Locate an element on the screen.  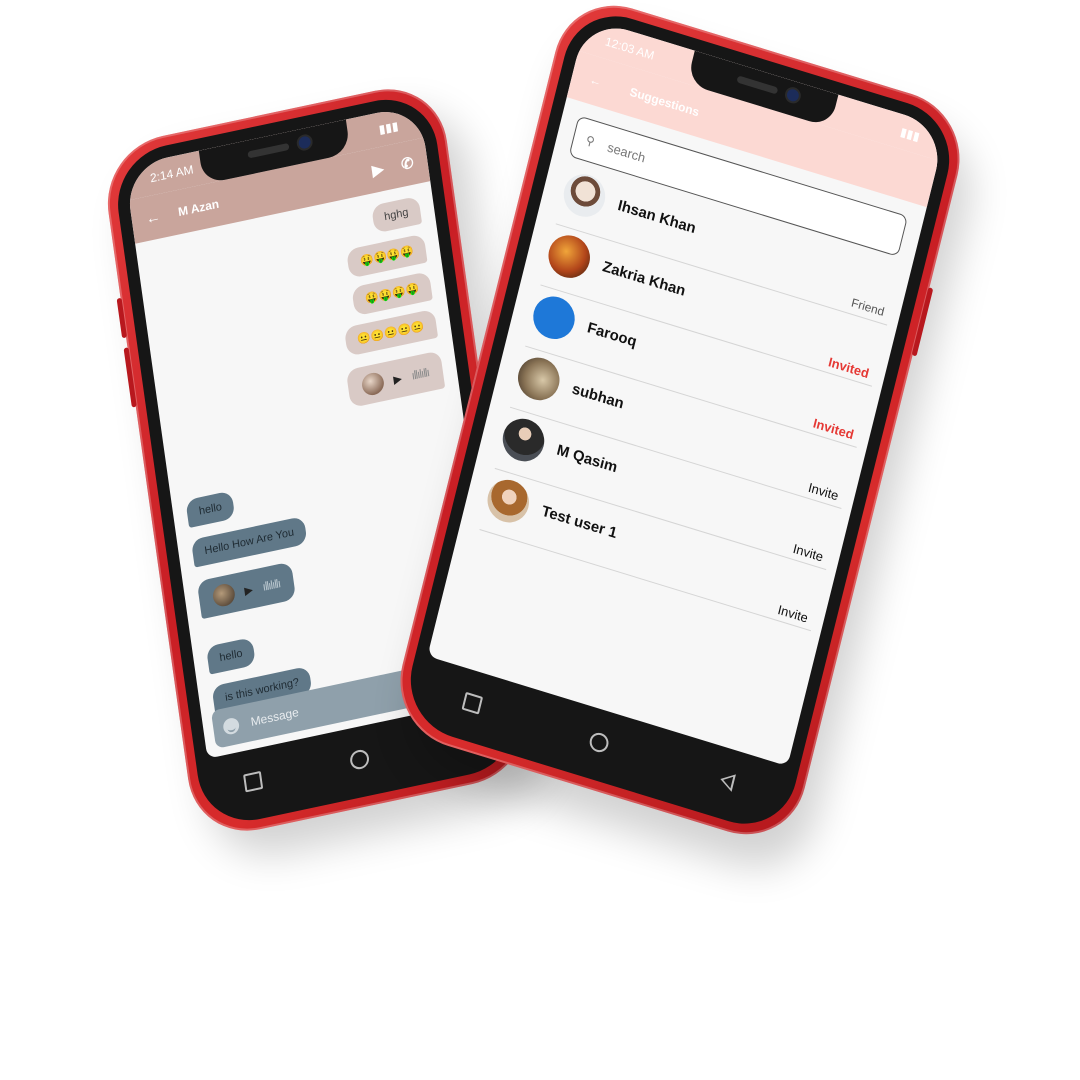
signal-icon: ▮▮▮ is located at coordinates (910, 134).